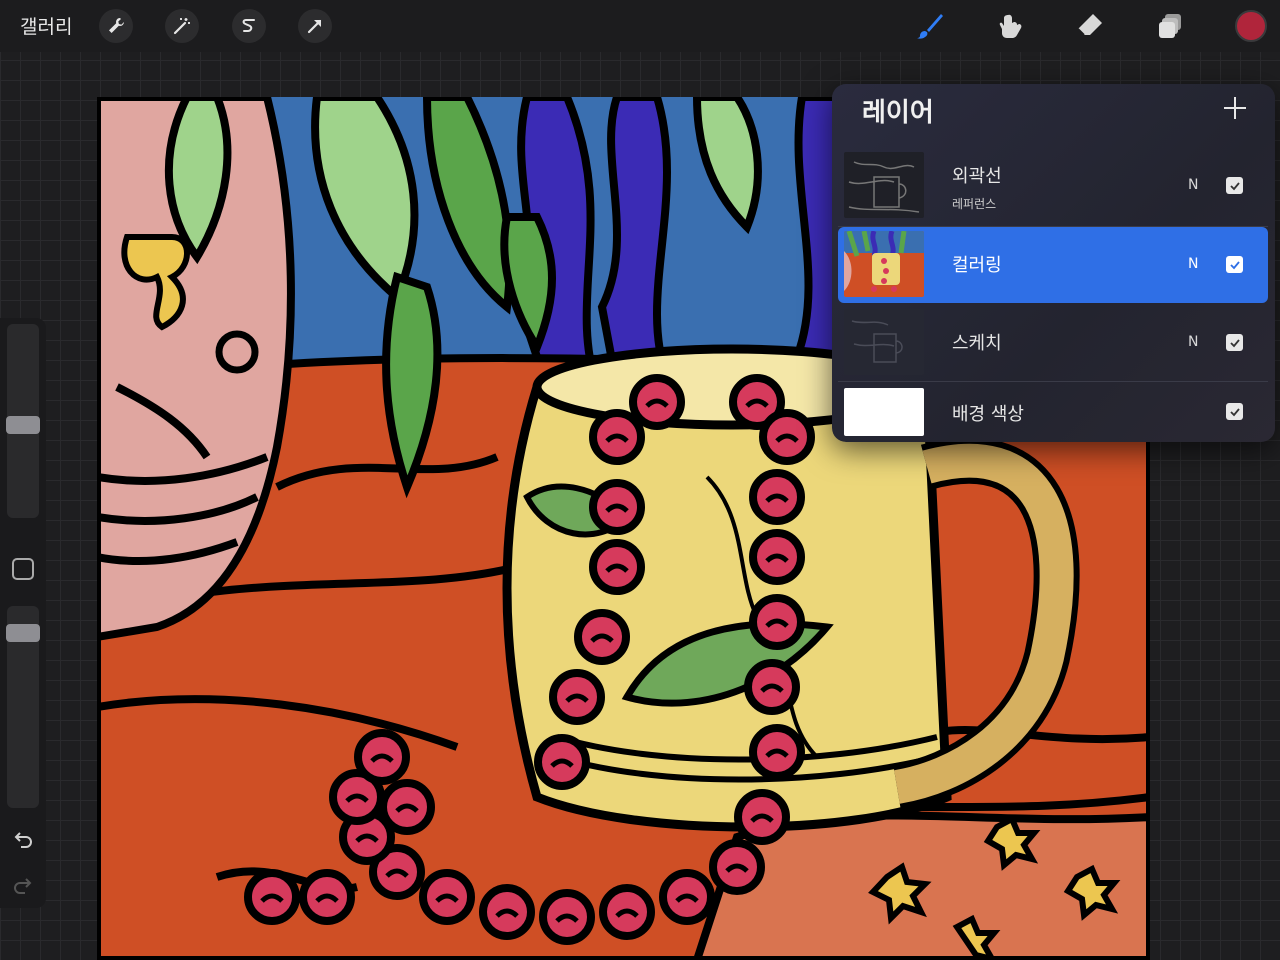 Image resolution: width=1280 pixels, height=960 pixels. What do you see at coordinates (1053, 343) in the screenshot?
I see `layer-row-sketch: 스케치 N` at bounding box center [1053, 343].